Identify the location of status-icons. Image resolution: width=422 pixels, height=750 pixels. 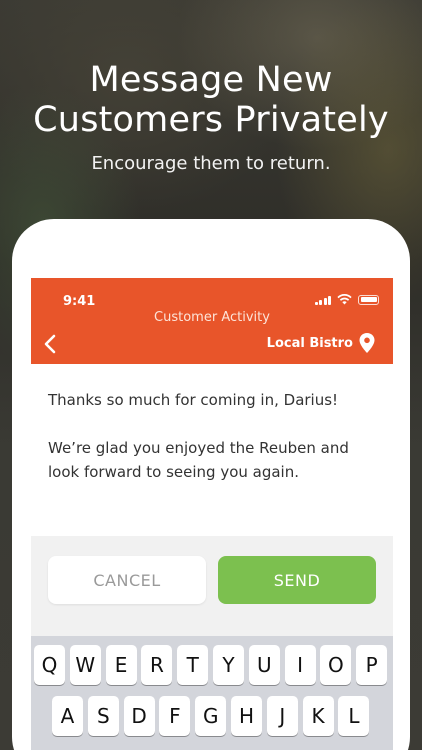
(346, 299).